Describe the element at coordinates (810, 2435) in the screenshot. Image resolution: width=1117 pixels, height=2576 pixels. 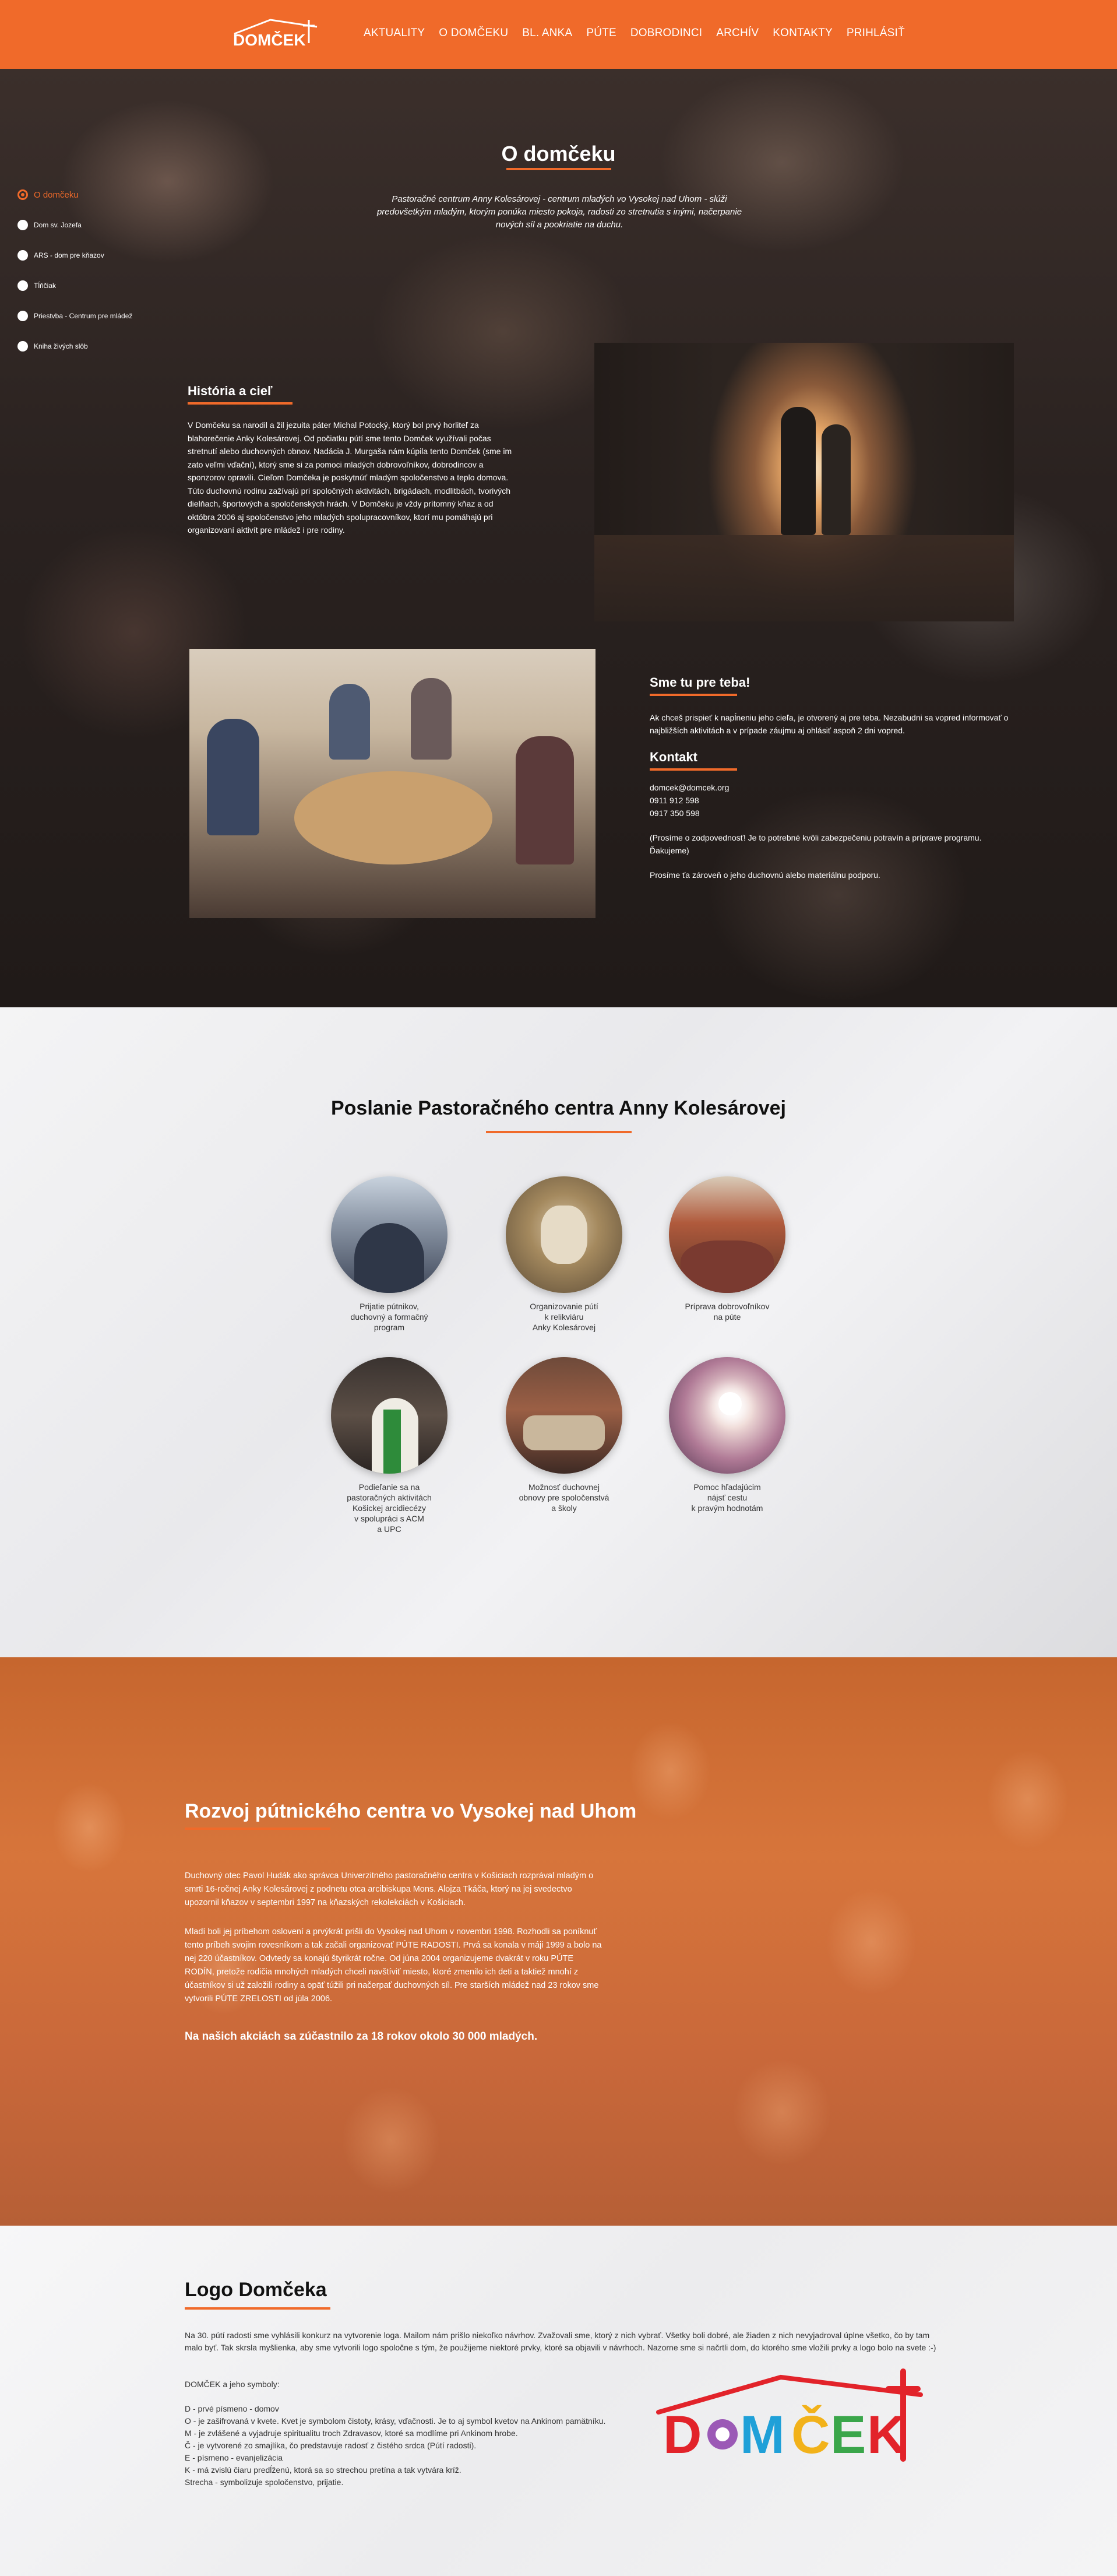
I see `svg-text: Č` at that location.